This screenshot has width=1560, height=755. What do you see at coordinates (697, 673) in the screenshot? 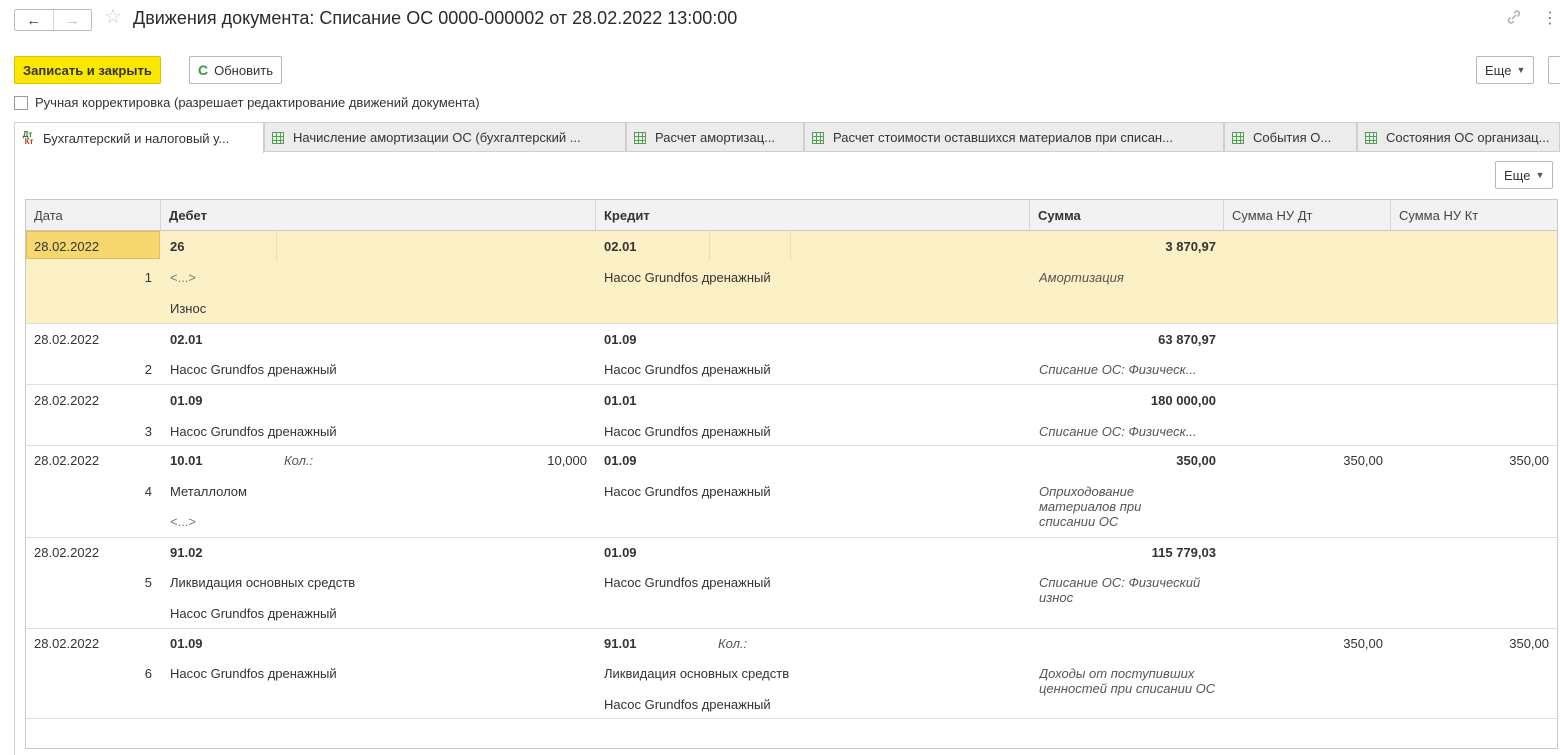
I see `cell-credit-subconto-1: Ликвидация основных средств` at bounding box center [697, 673].